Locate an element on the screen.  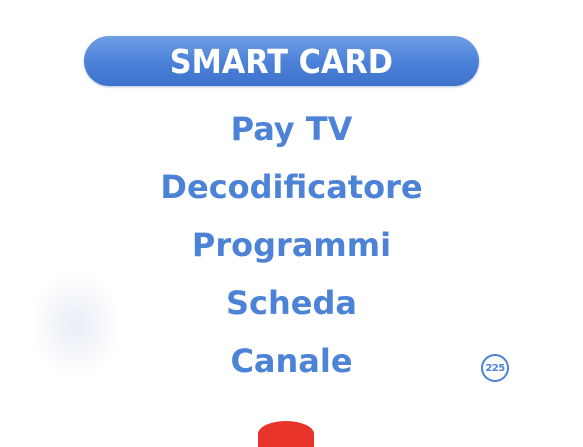
red-decoration is located at coordinates (286, 434).